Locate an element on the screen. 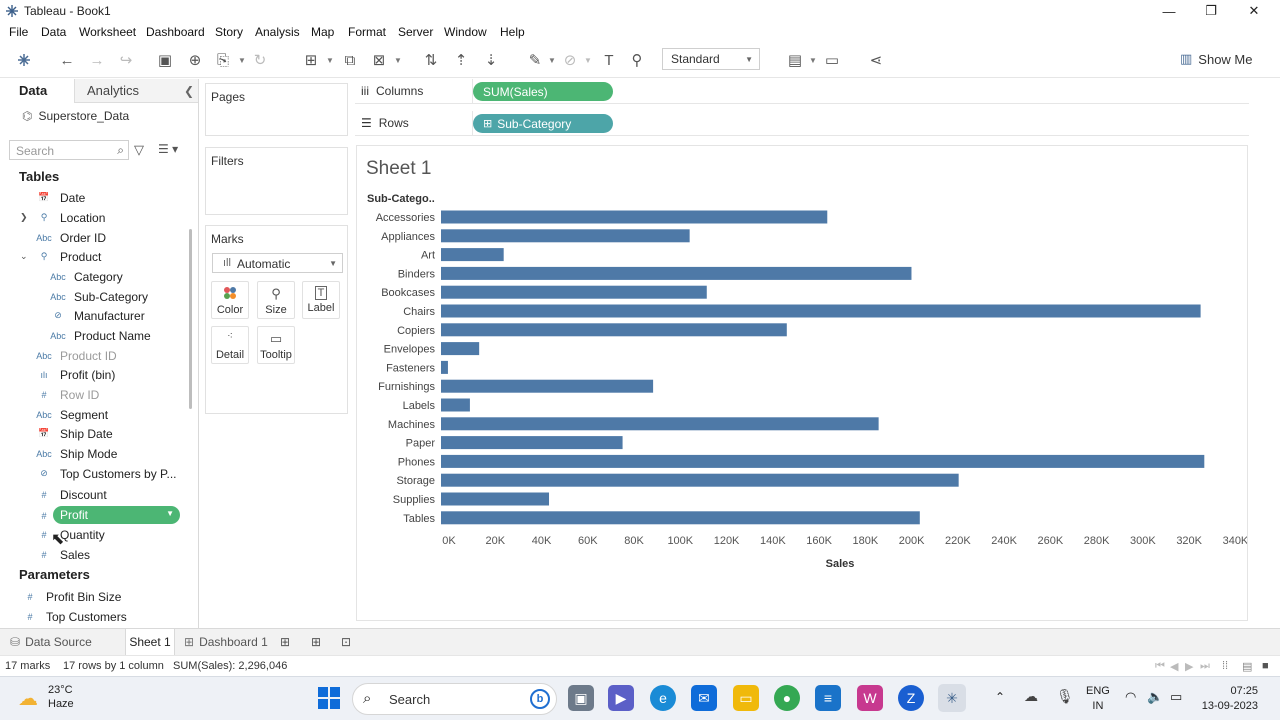  mark-type-select: ıll Automatic ▼ is located at coordinates (277, 263).